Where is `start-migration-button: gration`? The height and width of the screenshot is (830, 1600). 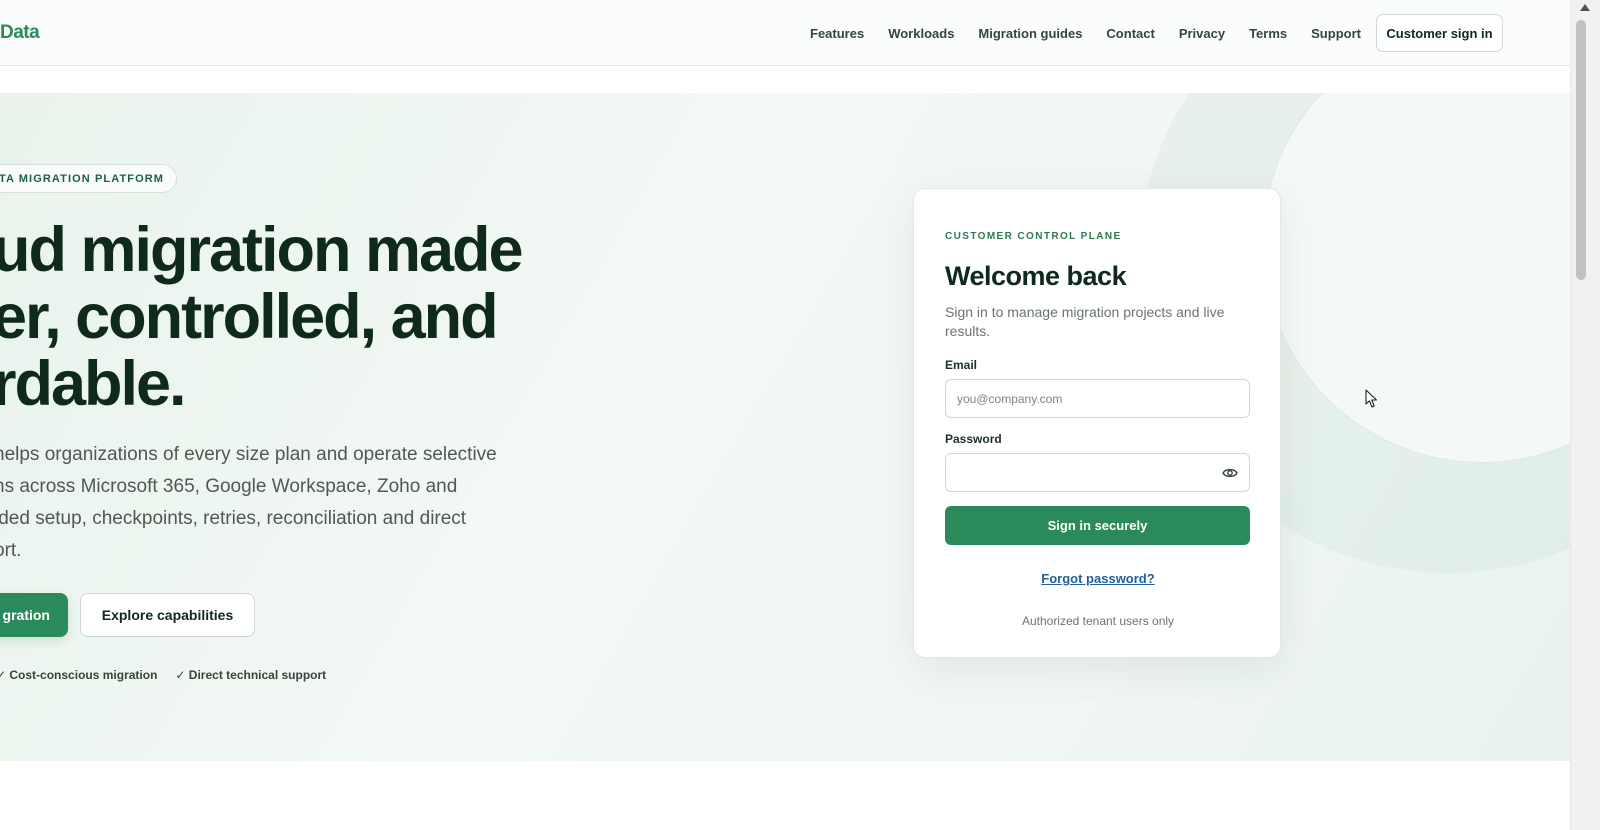 start-migration-button: gration is located at coordinates (34, 615).